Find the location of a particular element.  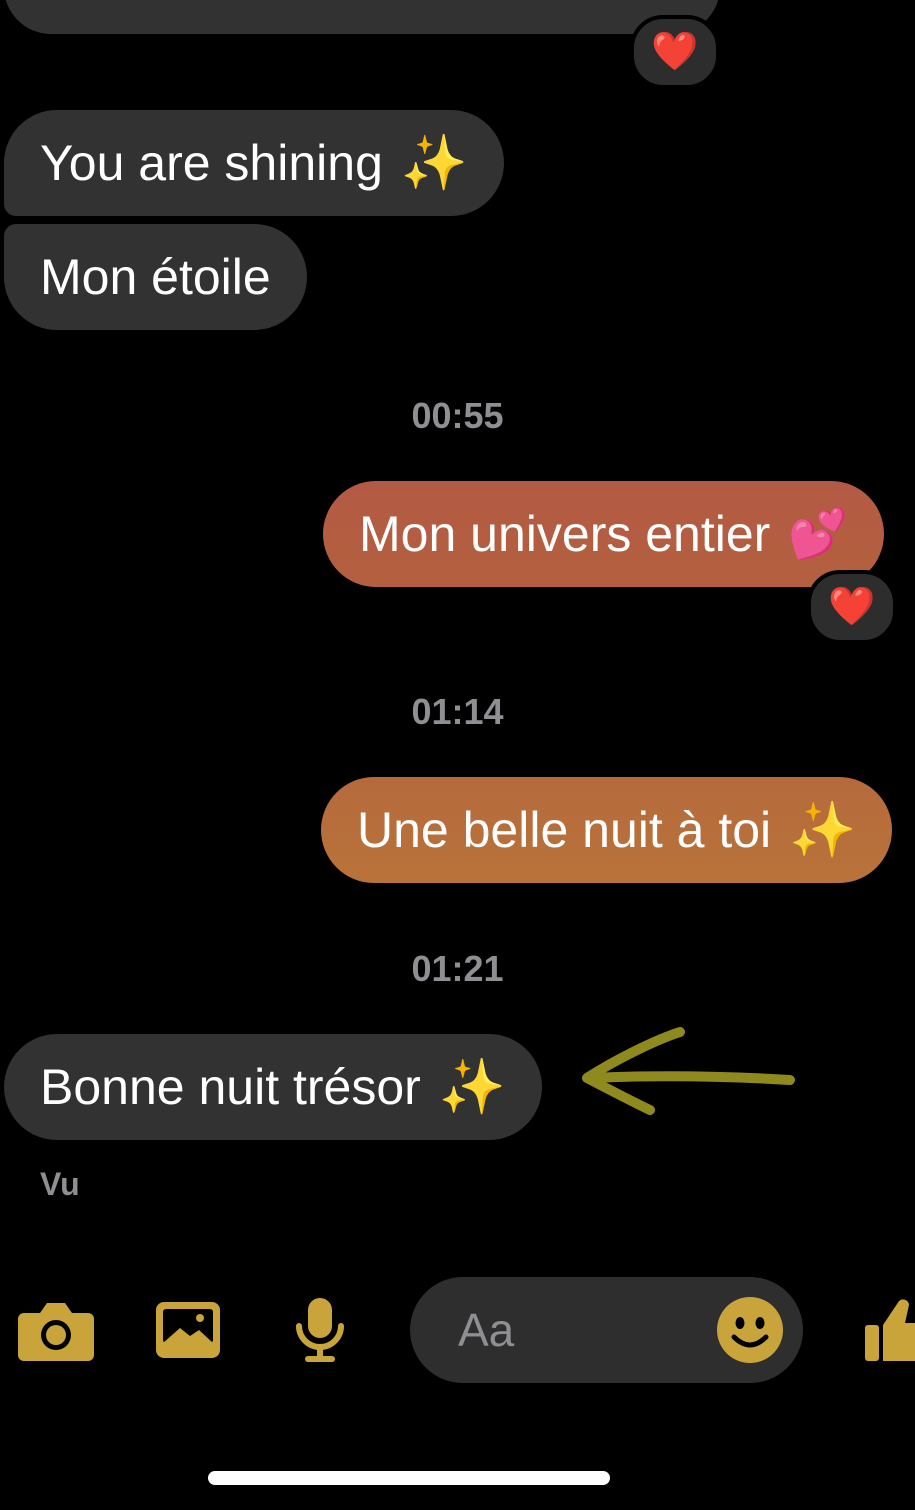

timestamp: 01:14 is located at coordinates (457, 711).